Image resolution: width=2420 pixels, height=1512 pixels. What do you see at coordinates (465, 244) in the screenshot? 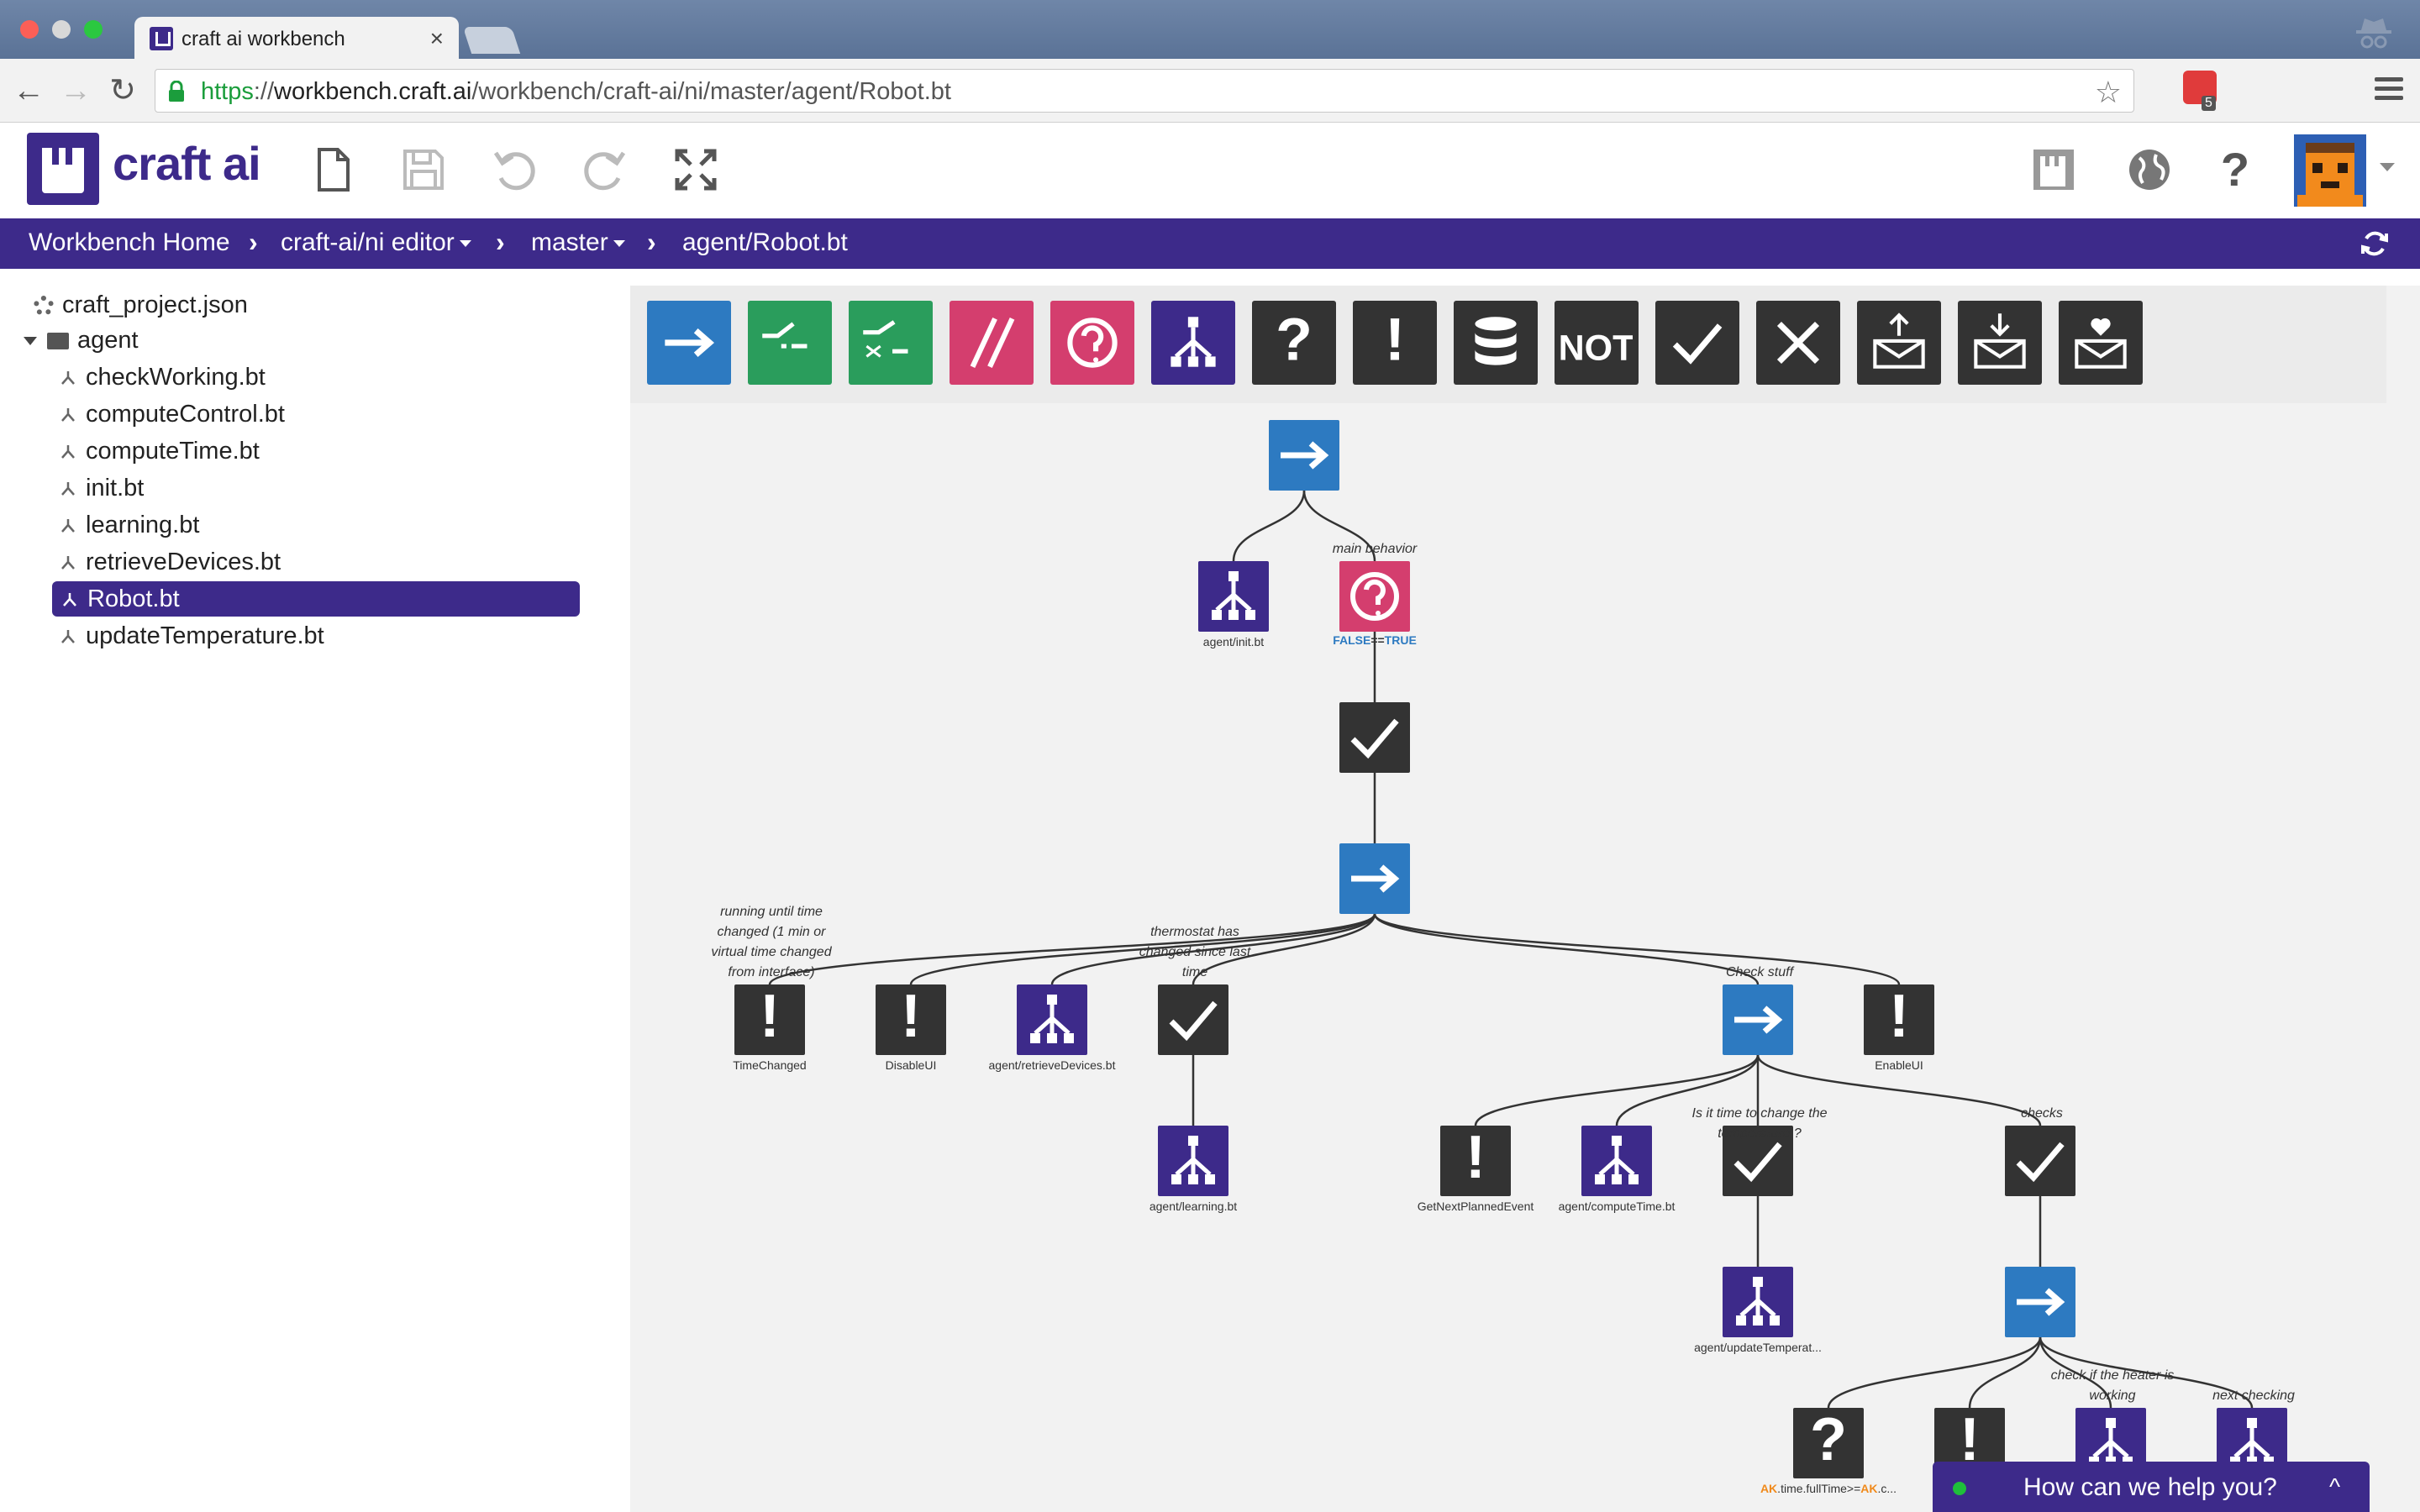
I see `caret-down-icon` at bounding box center [465, 244].